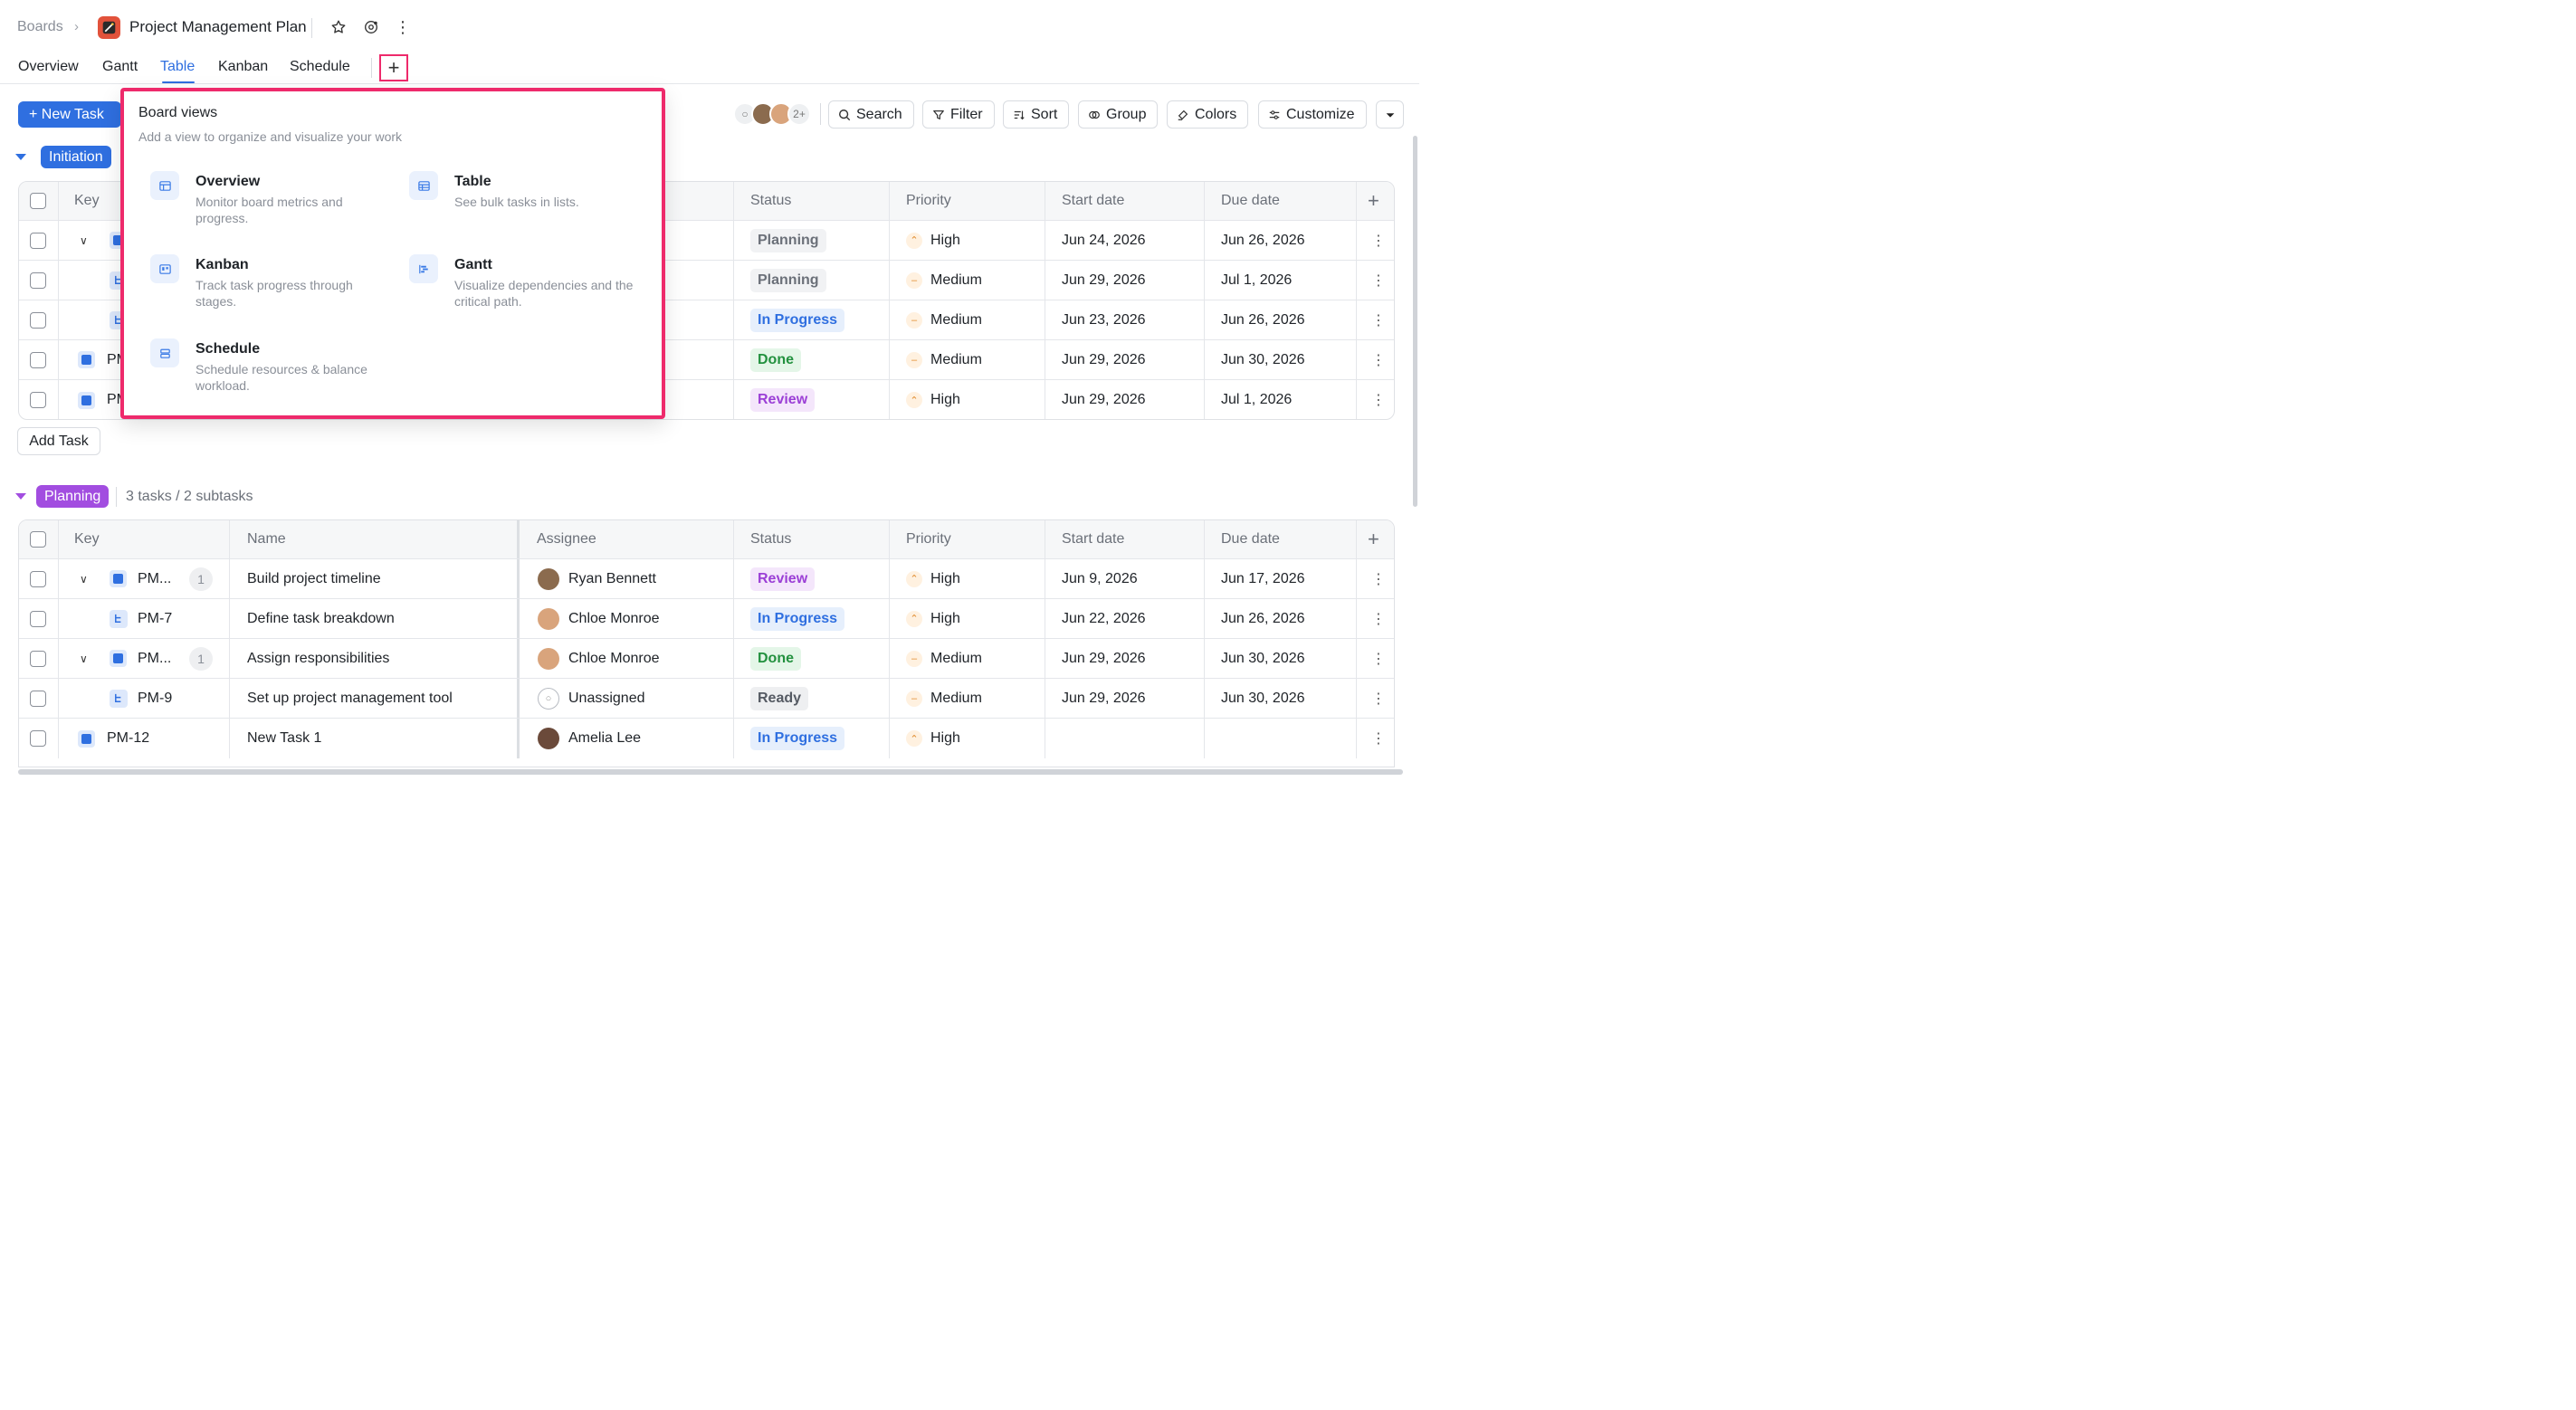 The height and width of the screenshot is (1410, 2576). Describe the element at coordinates (371, 27) in the screenshot. I see `watch-icon` at that location.